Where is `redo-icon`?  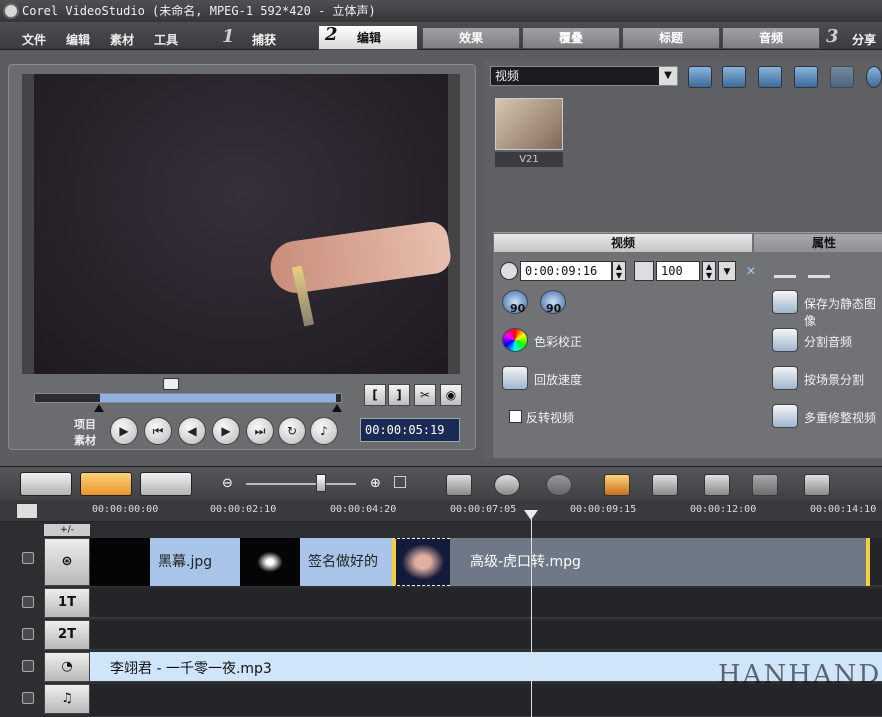
redo-icon is located at coordinates (559, 485).